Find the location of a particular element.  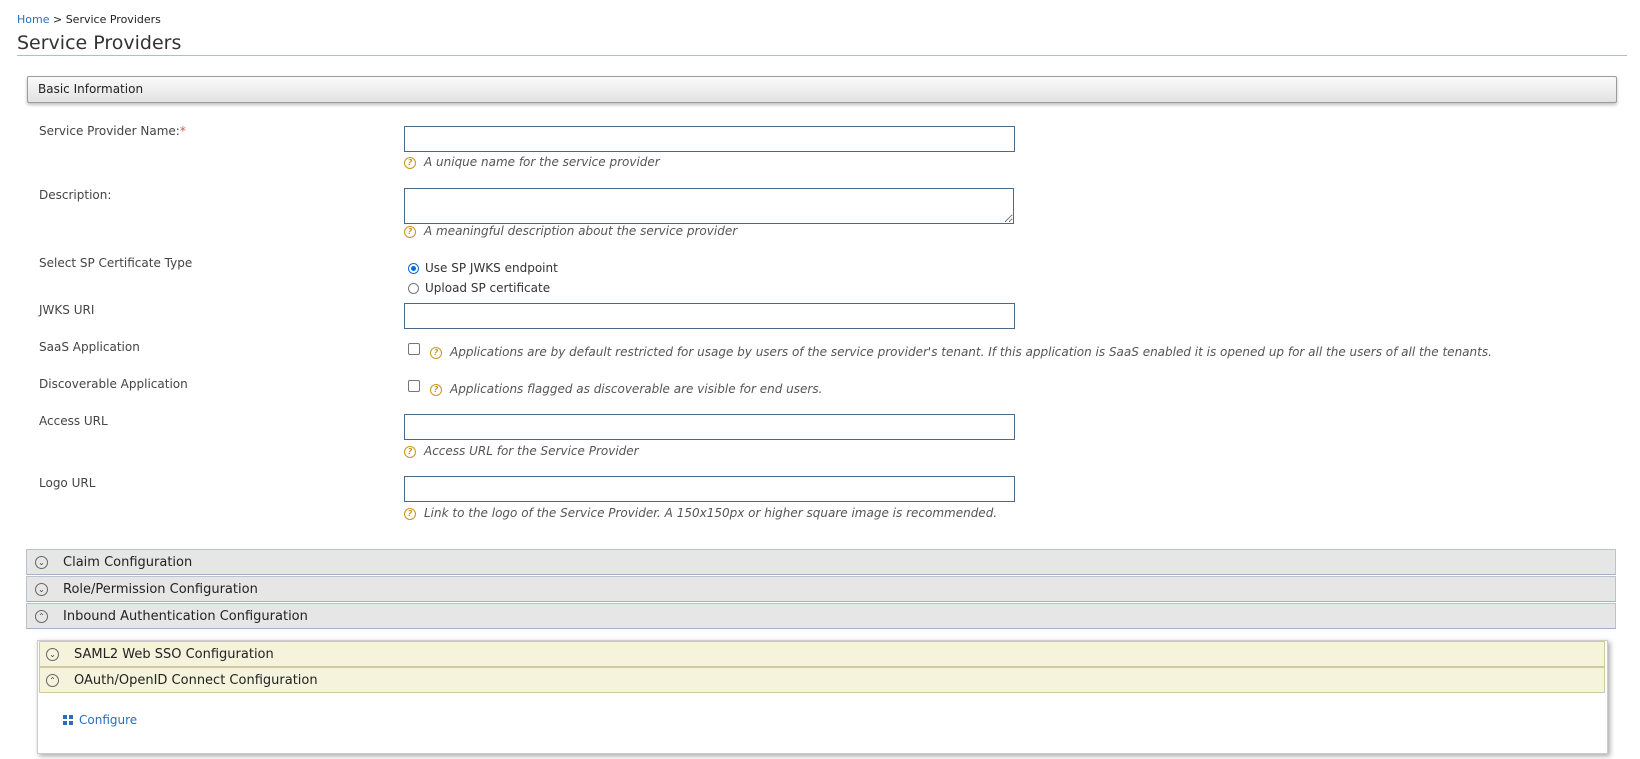

logo-url-label: Logo URL is located at coordinates (67, 483).